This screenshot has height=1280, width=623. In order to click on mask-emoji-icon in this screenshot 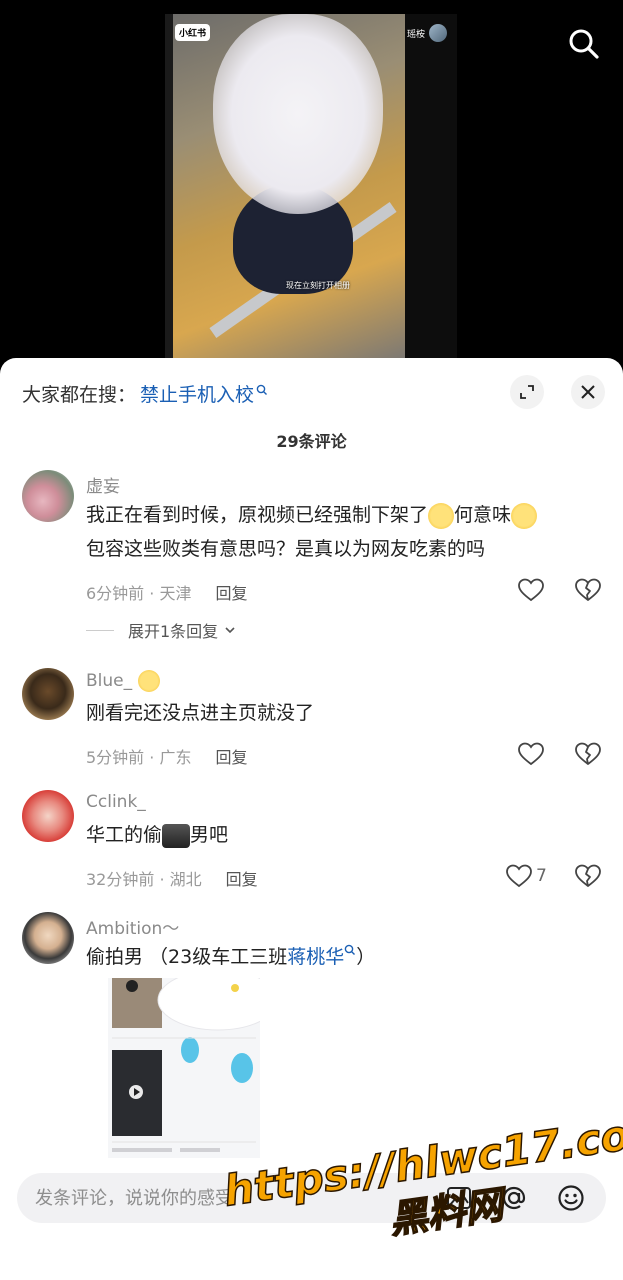, I will do `click(149, 681)`.